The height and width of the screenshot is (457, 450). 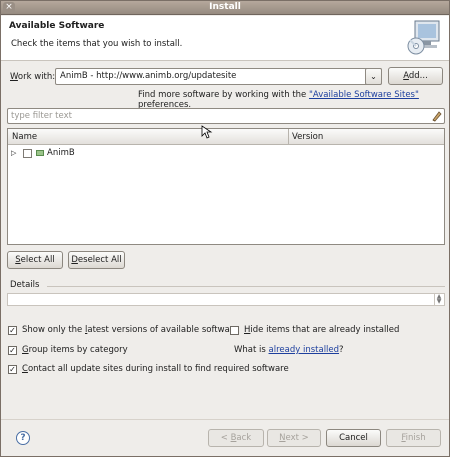 I want to click on details-divider, so click(x=246, y=286).